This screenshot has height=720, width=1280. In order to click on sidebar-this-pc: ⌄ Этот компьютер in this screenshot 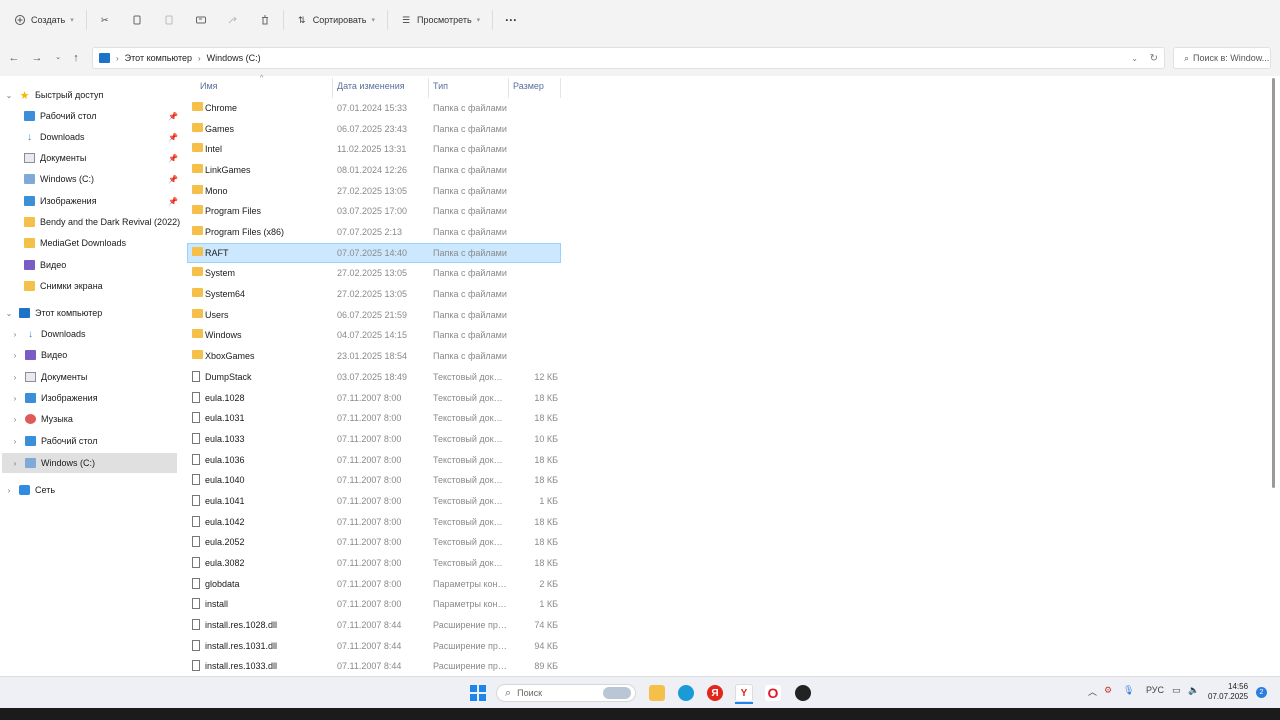, I will do `click(90, 313)`.